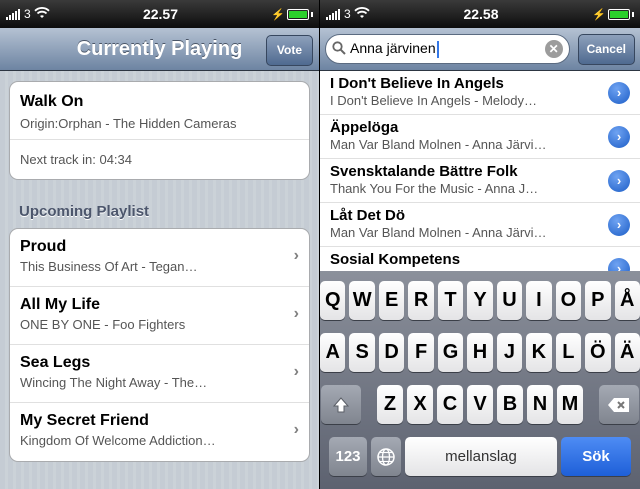 This screenshot has height=489, width=640. I want to click on next-track-countdown: Next track in: 04:34, so click(76, 159).